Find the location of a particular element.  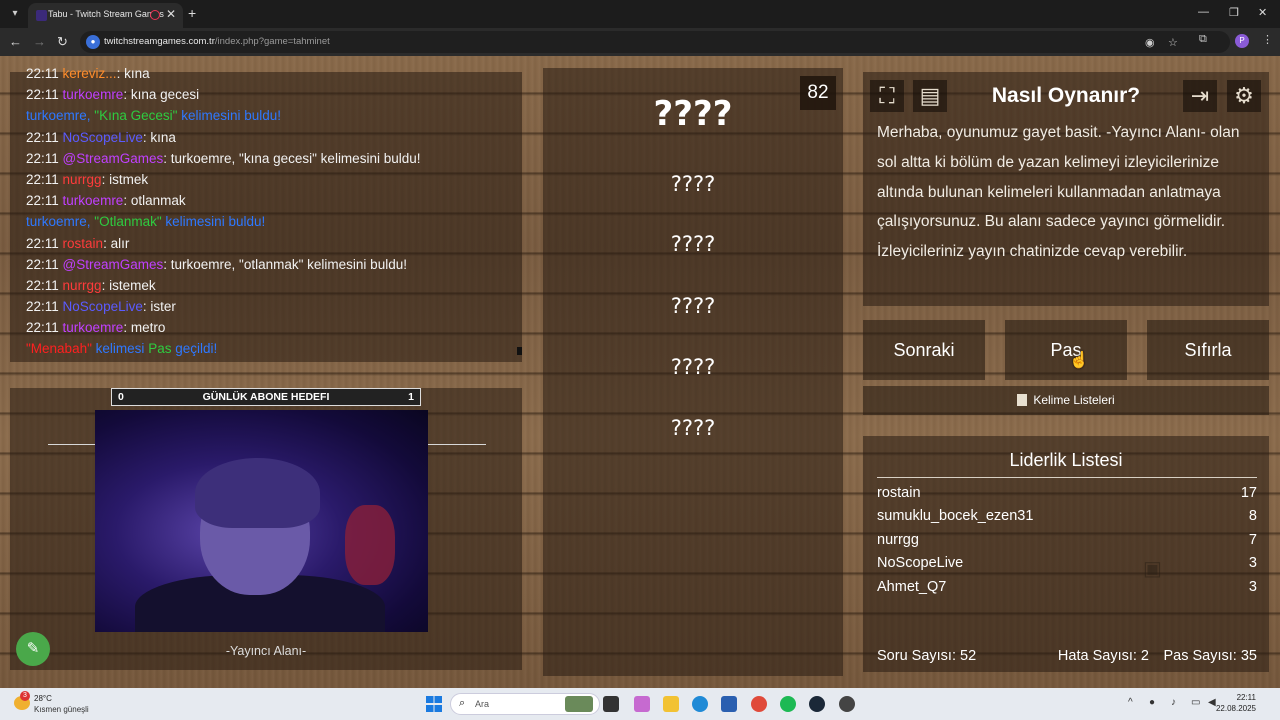

tray-chevron-icon: ^ is located at coordinates (1130, 702).